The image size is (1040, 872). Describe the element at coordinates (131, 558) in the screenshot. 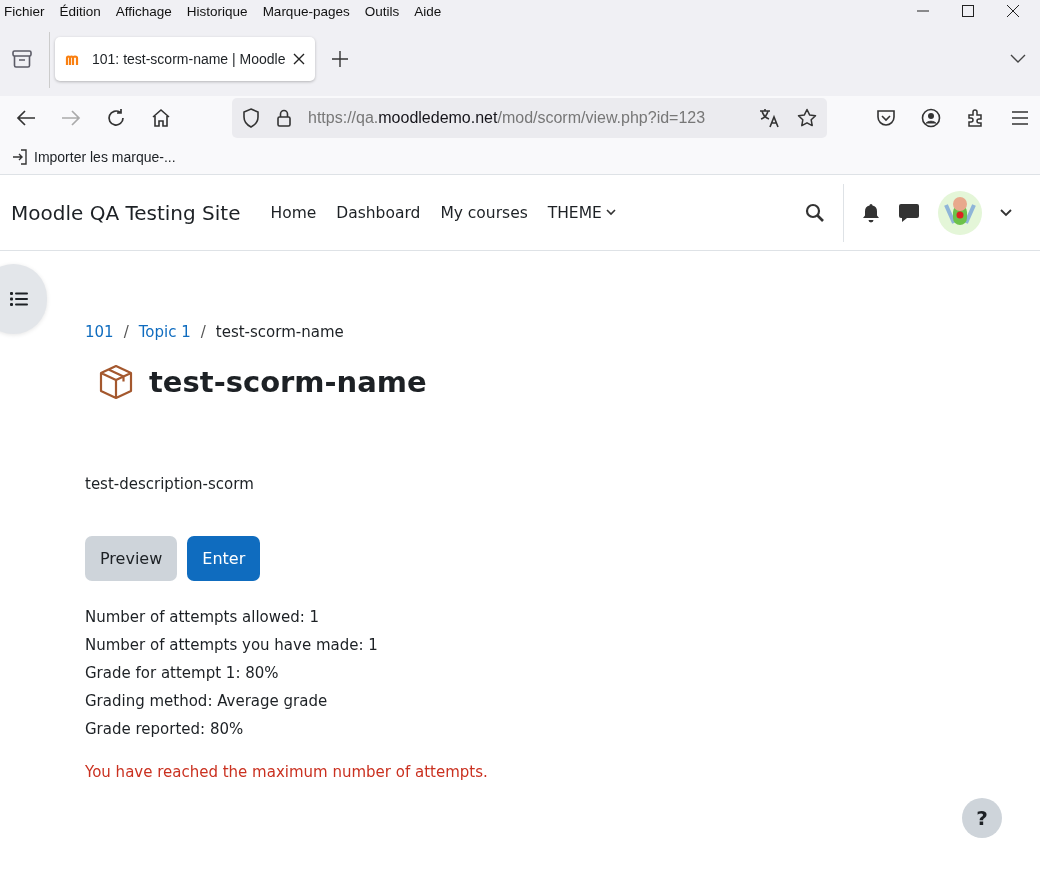

I see `preview-button: Preview` at that location.